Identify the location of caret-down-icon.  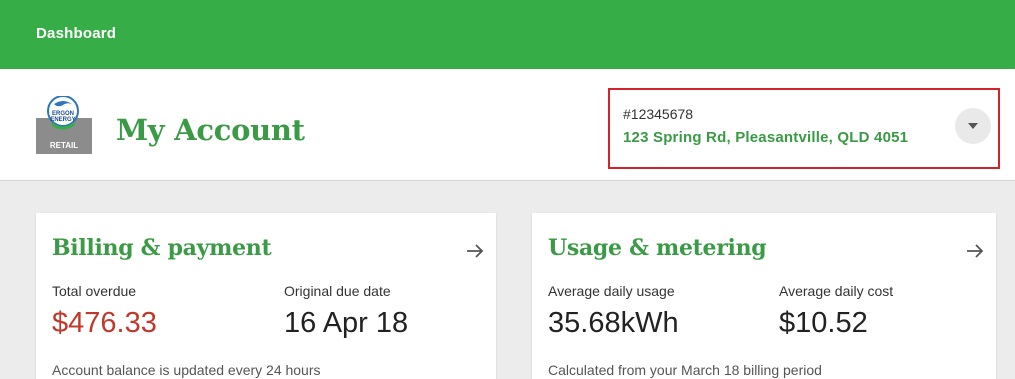
(973, 126).